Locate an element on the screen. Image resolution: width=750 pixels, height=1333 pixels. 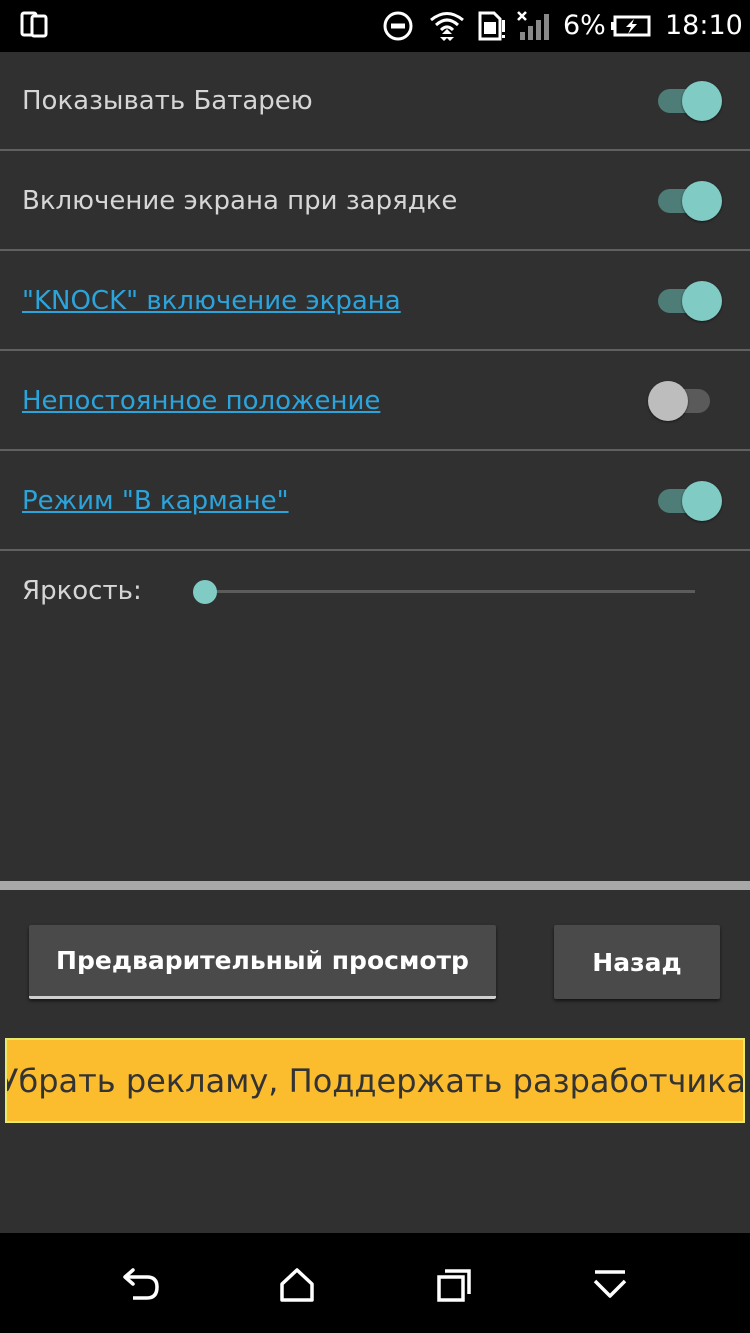
preview-button: Предварительный просмотр is located at coordinates (262, 962).